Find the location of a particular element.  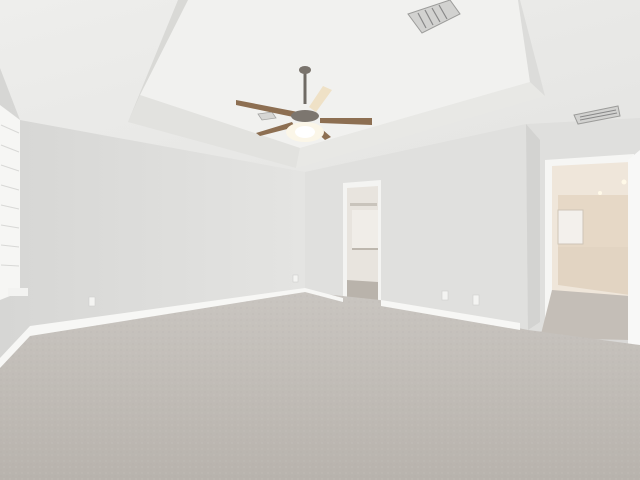

closet-doorway is located at coordinates (362, 242).